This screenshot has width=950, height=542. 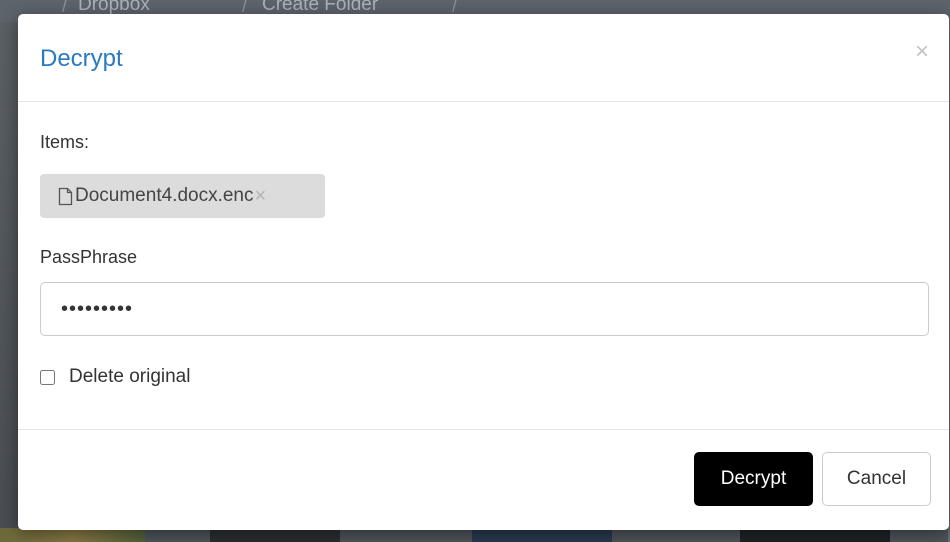 What do you see at coordinates (81, 58) in the screenshot?
I see `dialog-title: Decrypt` at bounding box center [81, 58].